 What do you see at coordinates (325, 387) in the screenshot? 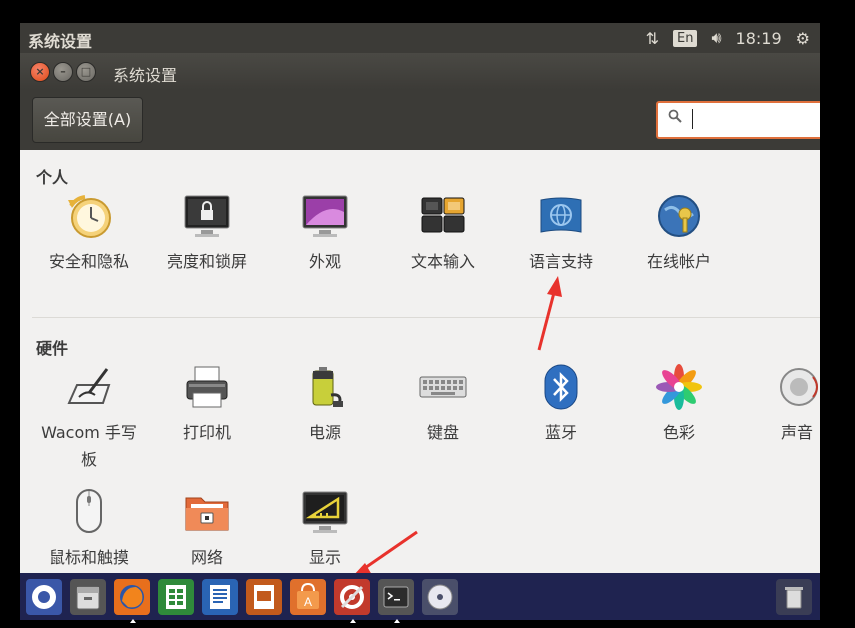
I see `power-icon` at bounding box center [325, 387].